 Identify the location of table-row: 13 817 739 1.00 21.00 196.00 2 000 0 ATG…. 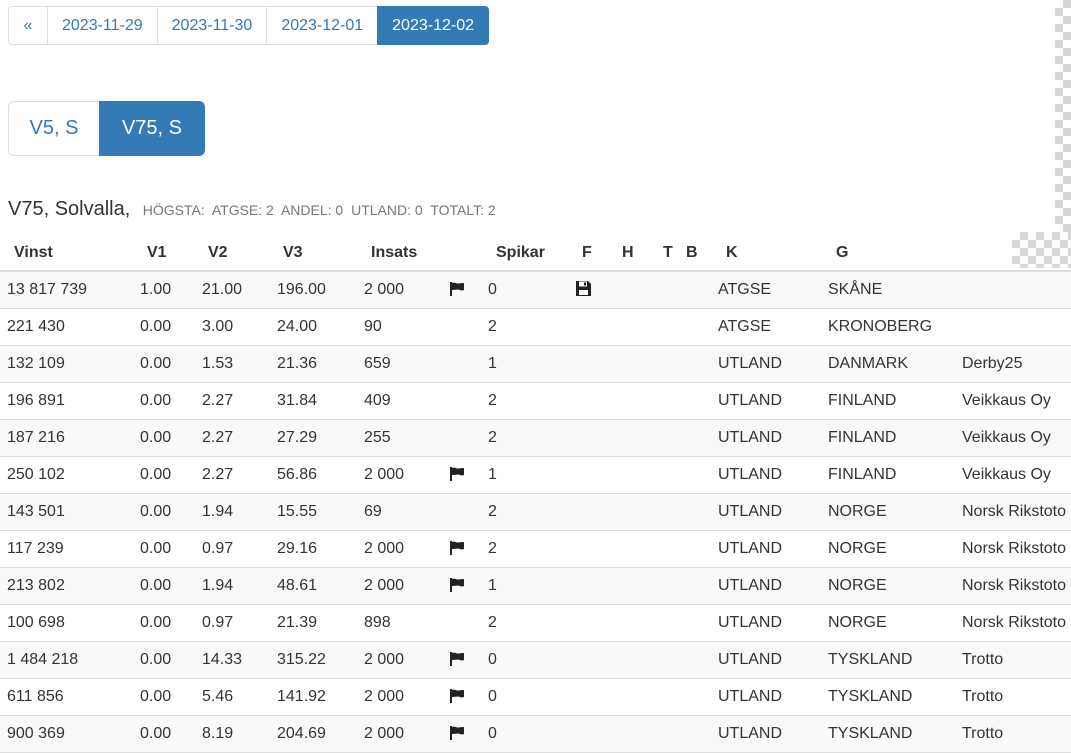
(535, 290).